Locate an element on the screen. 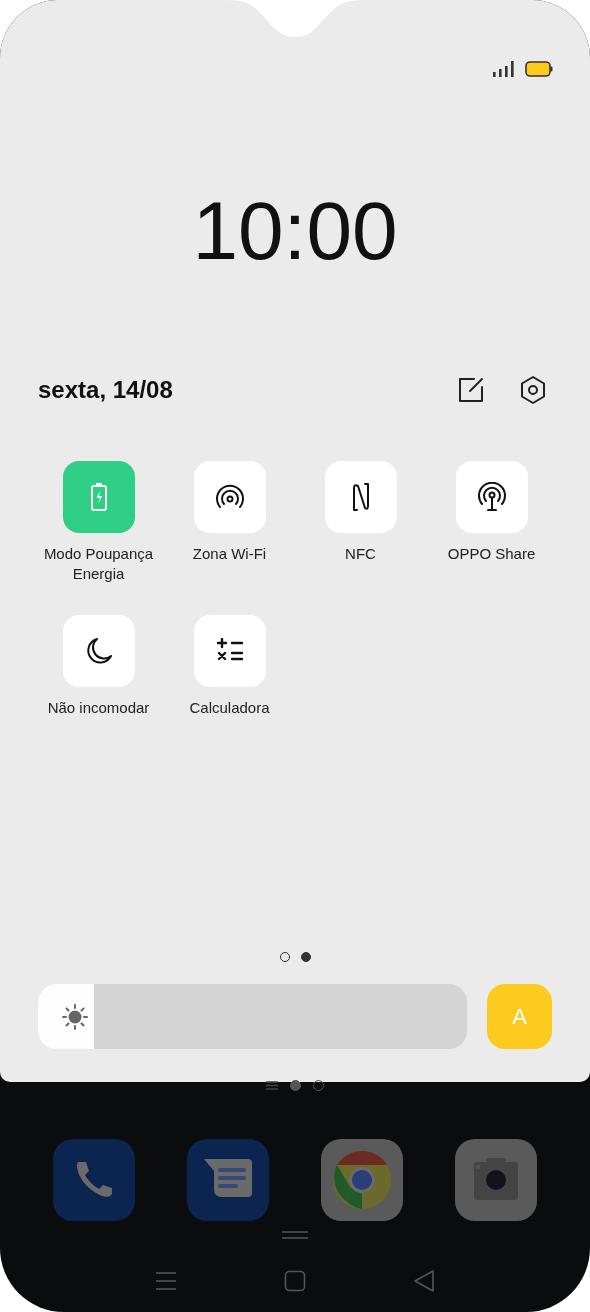 The width and height of the screenshot is (590, 1312). sun-icon is located at coordinates (75, 1017).